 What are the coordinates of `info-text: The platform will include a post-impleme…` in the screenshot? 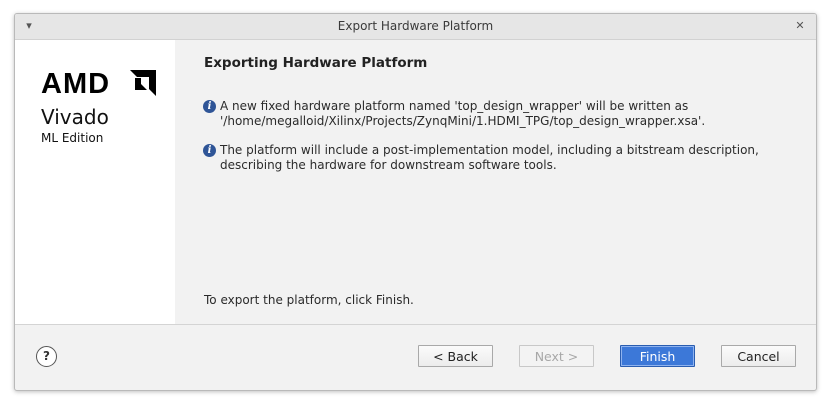 It's located at (511, 158).